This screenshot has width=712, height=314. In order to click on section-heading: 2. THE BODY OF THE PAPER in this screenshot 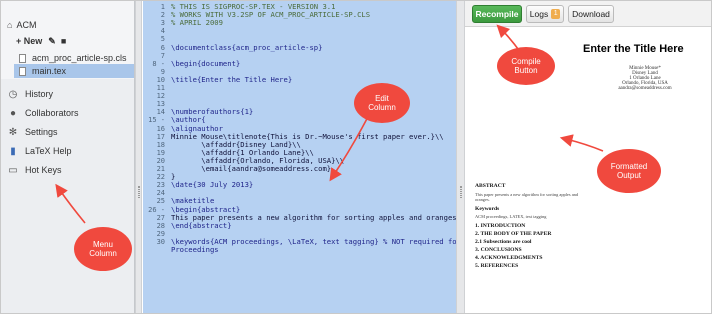, I will do `click(513, 234)`.